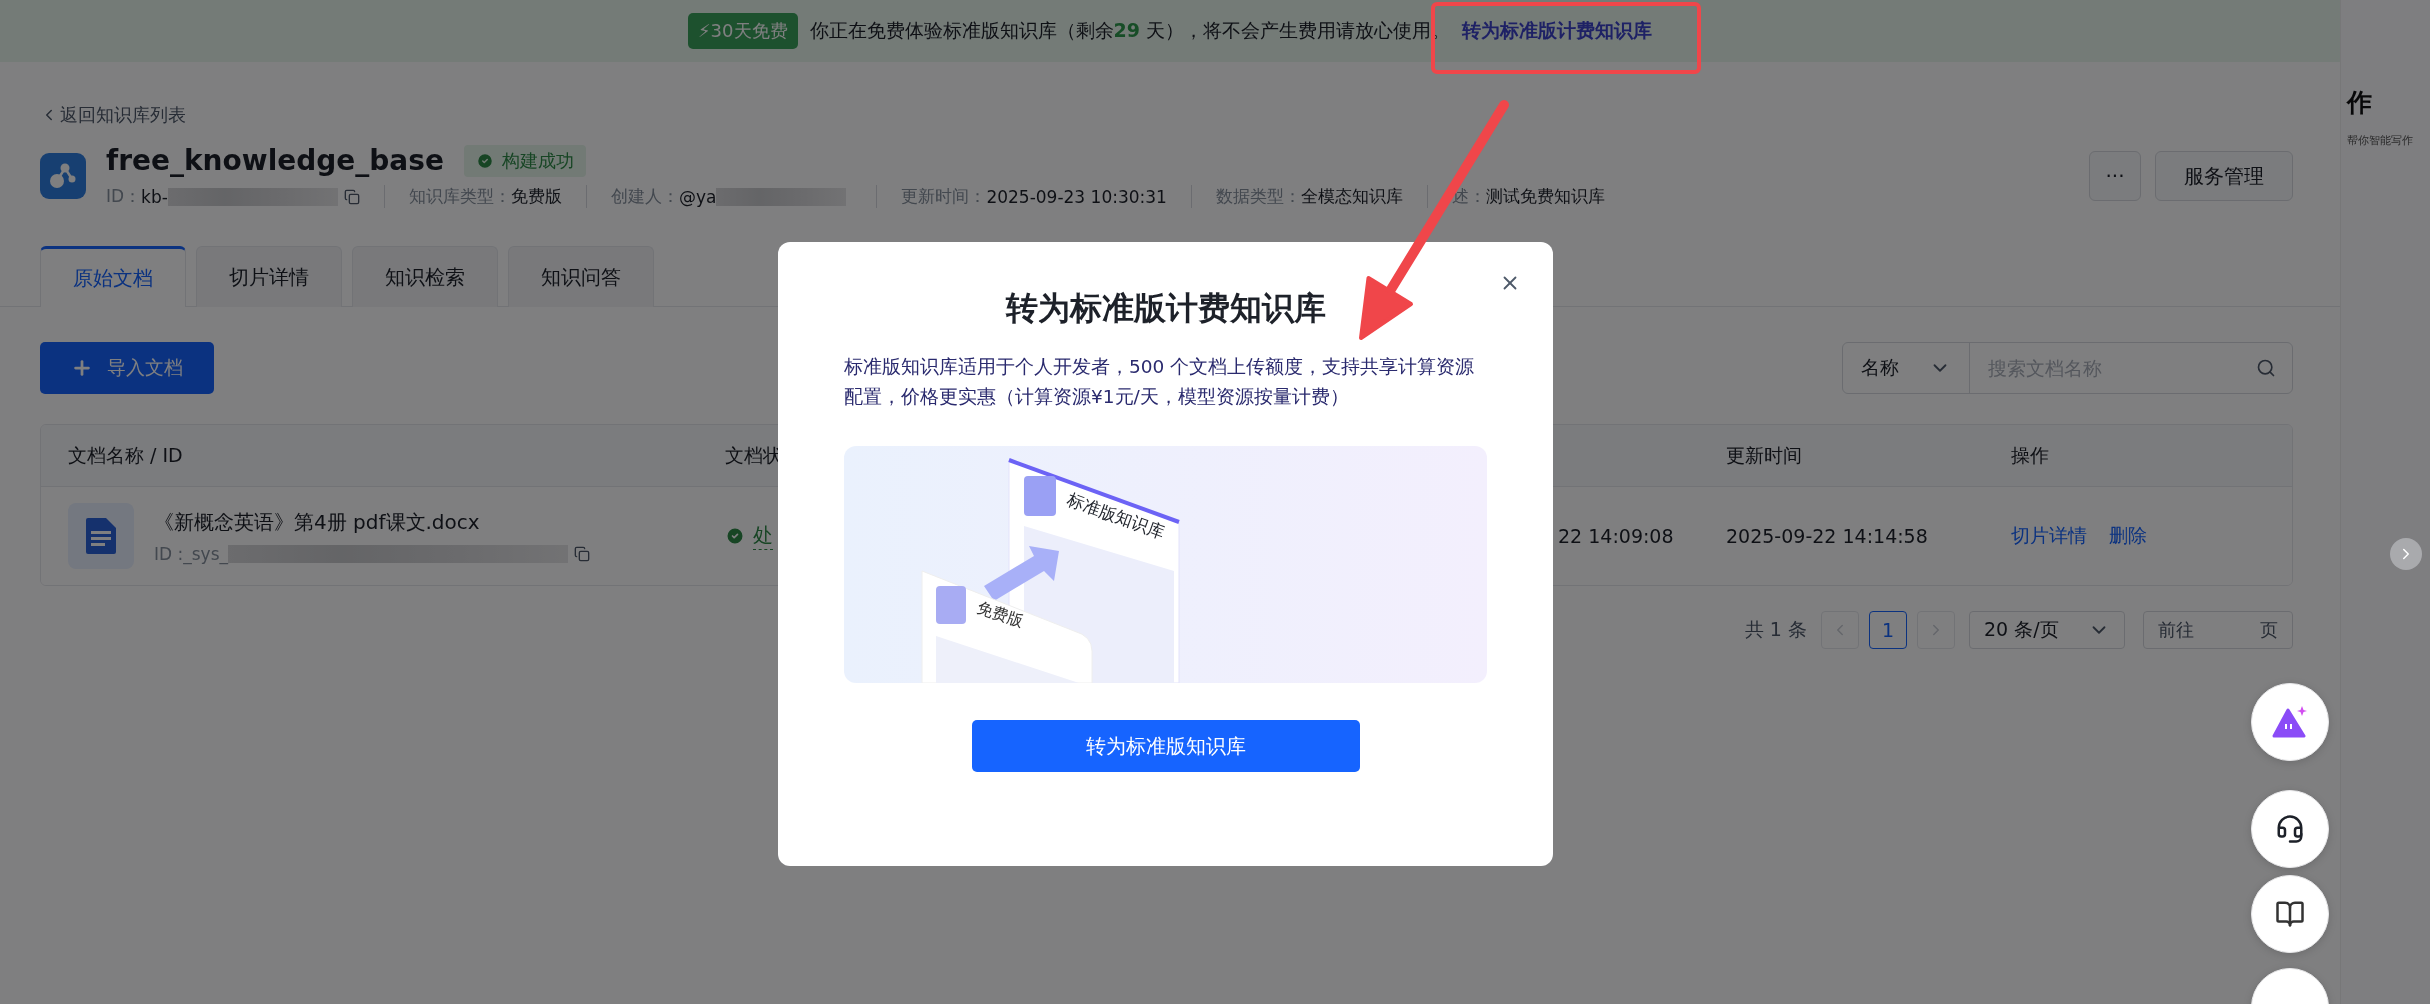  I want to click on meta-label: 创建人：, so click(644, 196).